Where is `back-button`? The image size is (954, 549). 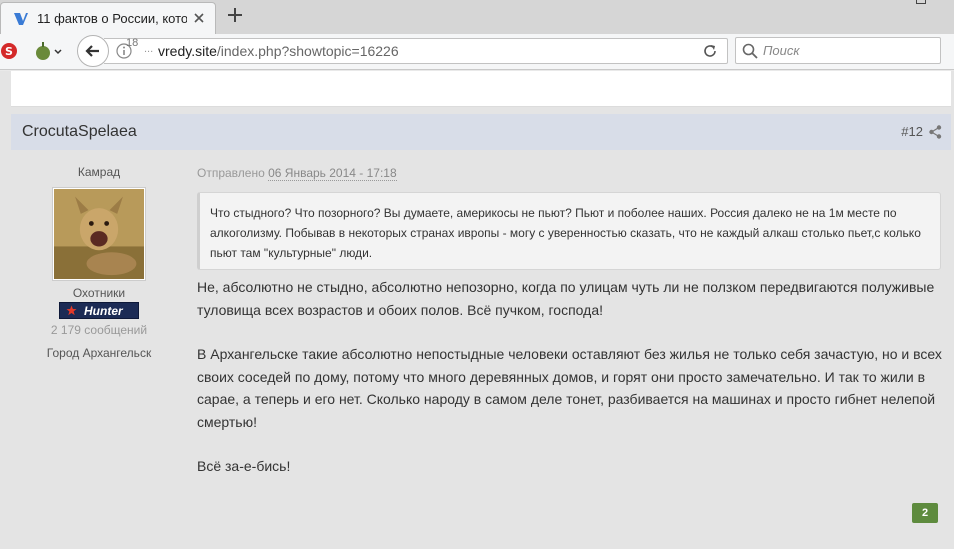
back-button is located at coordinates (93, 51).